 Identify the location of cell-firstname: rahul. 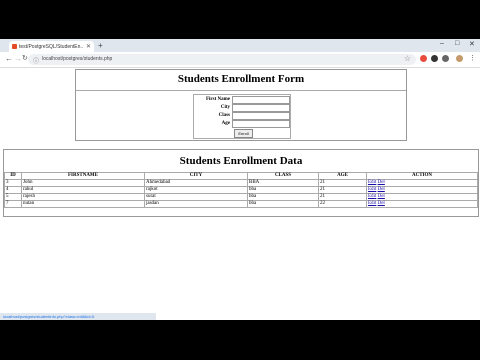
(83, 190).